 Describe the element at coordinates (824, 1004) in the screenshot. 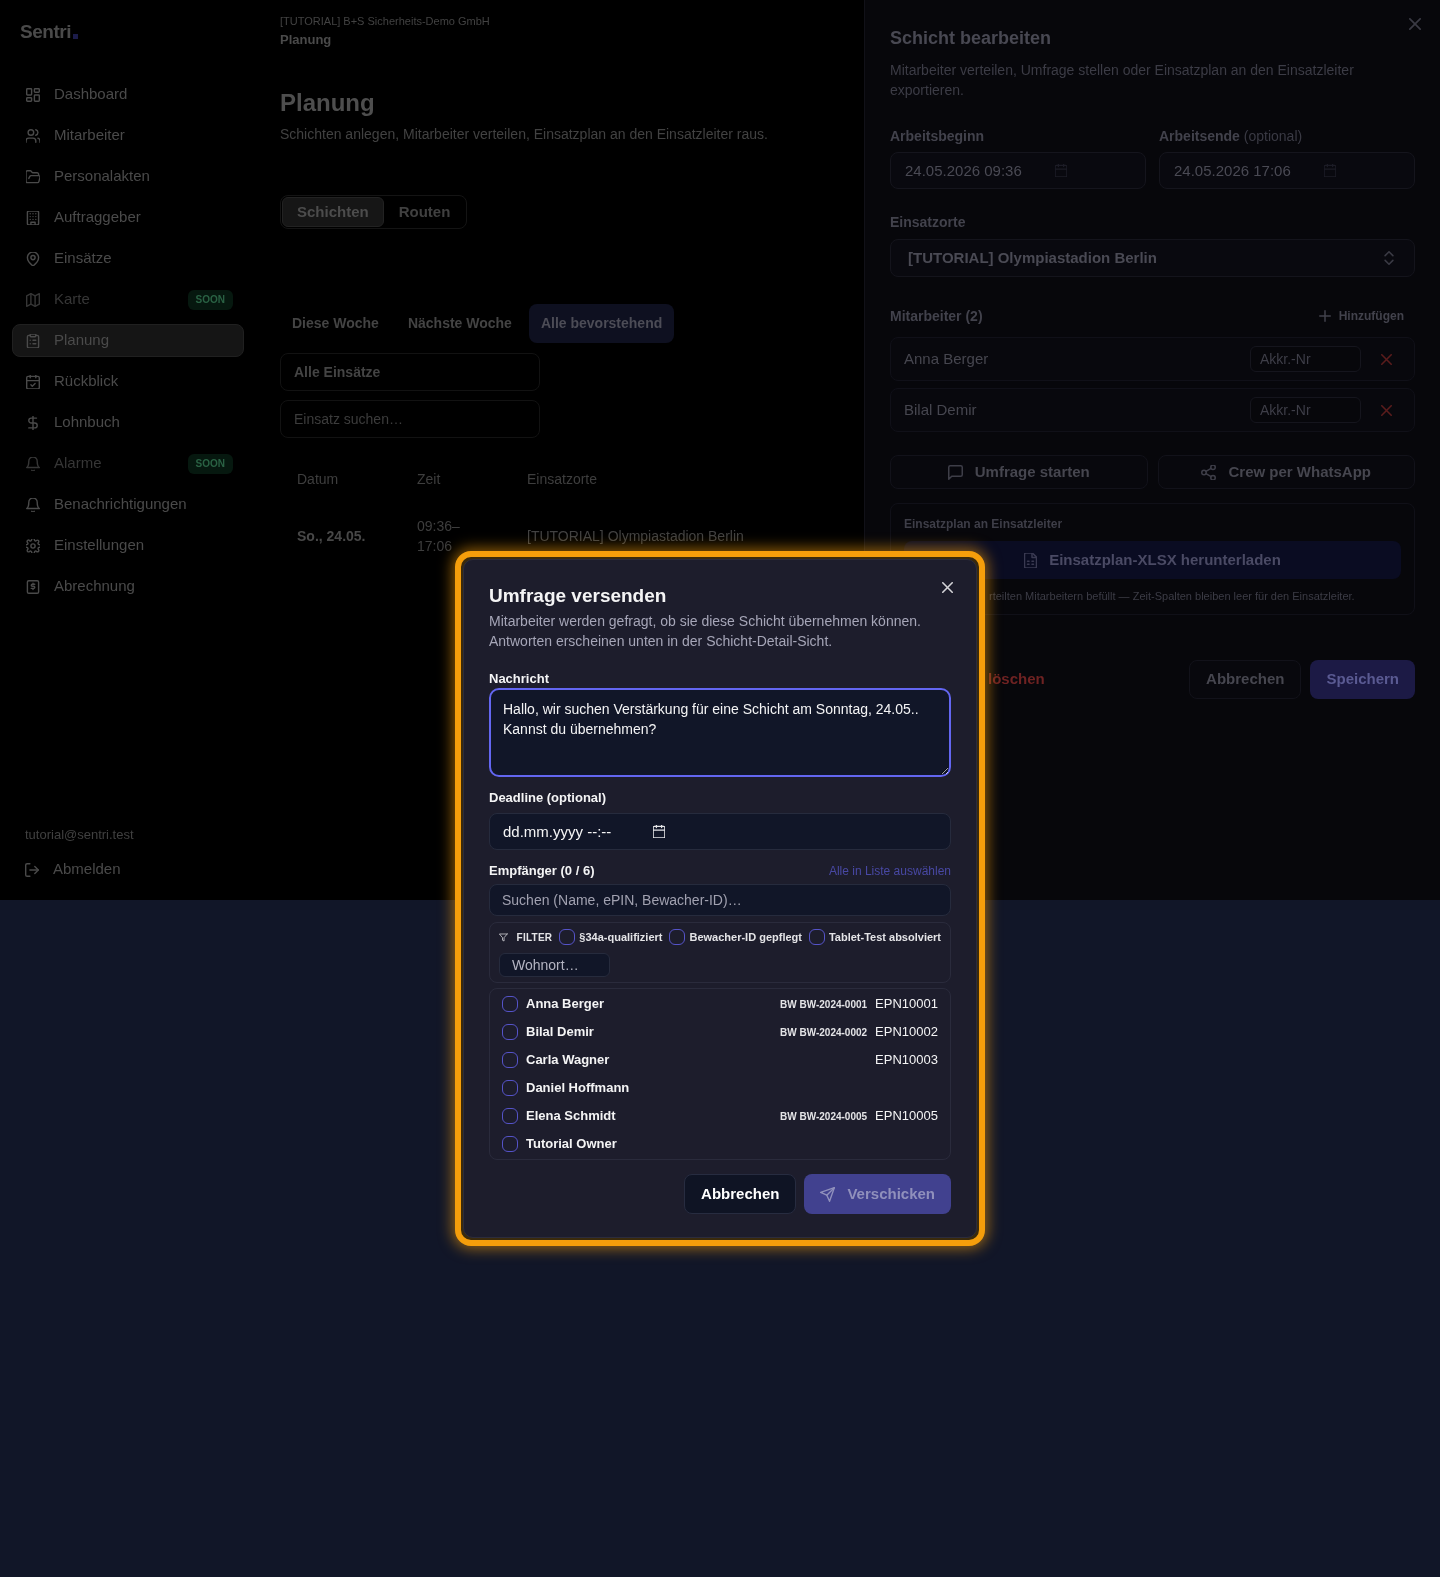

I see `guard-id-text: BW BW-2024-0001` at that location.